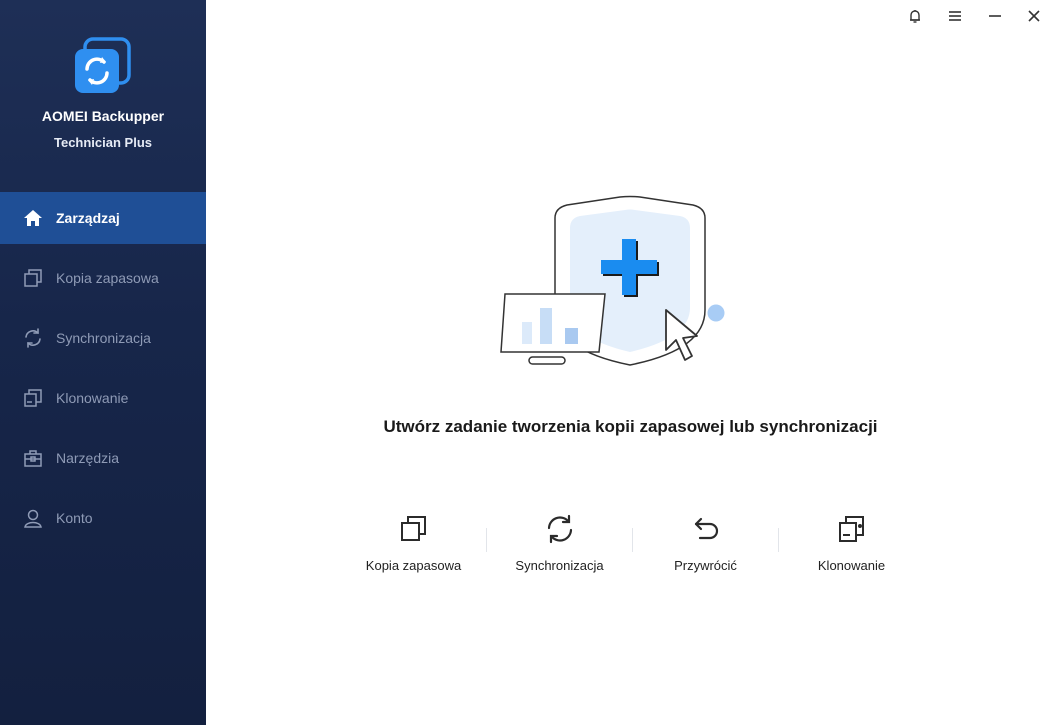 The image size is (1055, 725). What do you see at coordinates (102, 142) in the screenshot?
I see `app-edition: Technician Plus` at bounding box center [102, 142].